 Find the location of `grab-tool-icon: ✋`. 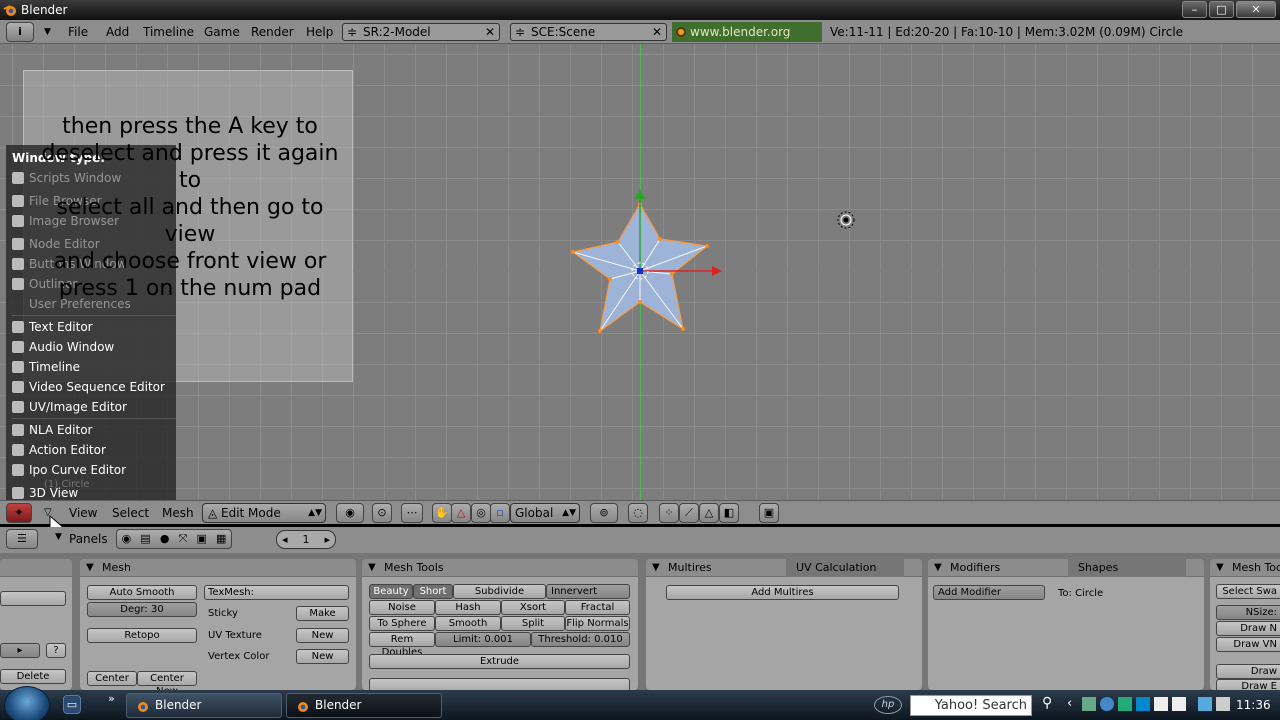

grab-tool-icon: ✋ is located at coordinates (442, 513).